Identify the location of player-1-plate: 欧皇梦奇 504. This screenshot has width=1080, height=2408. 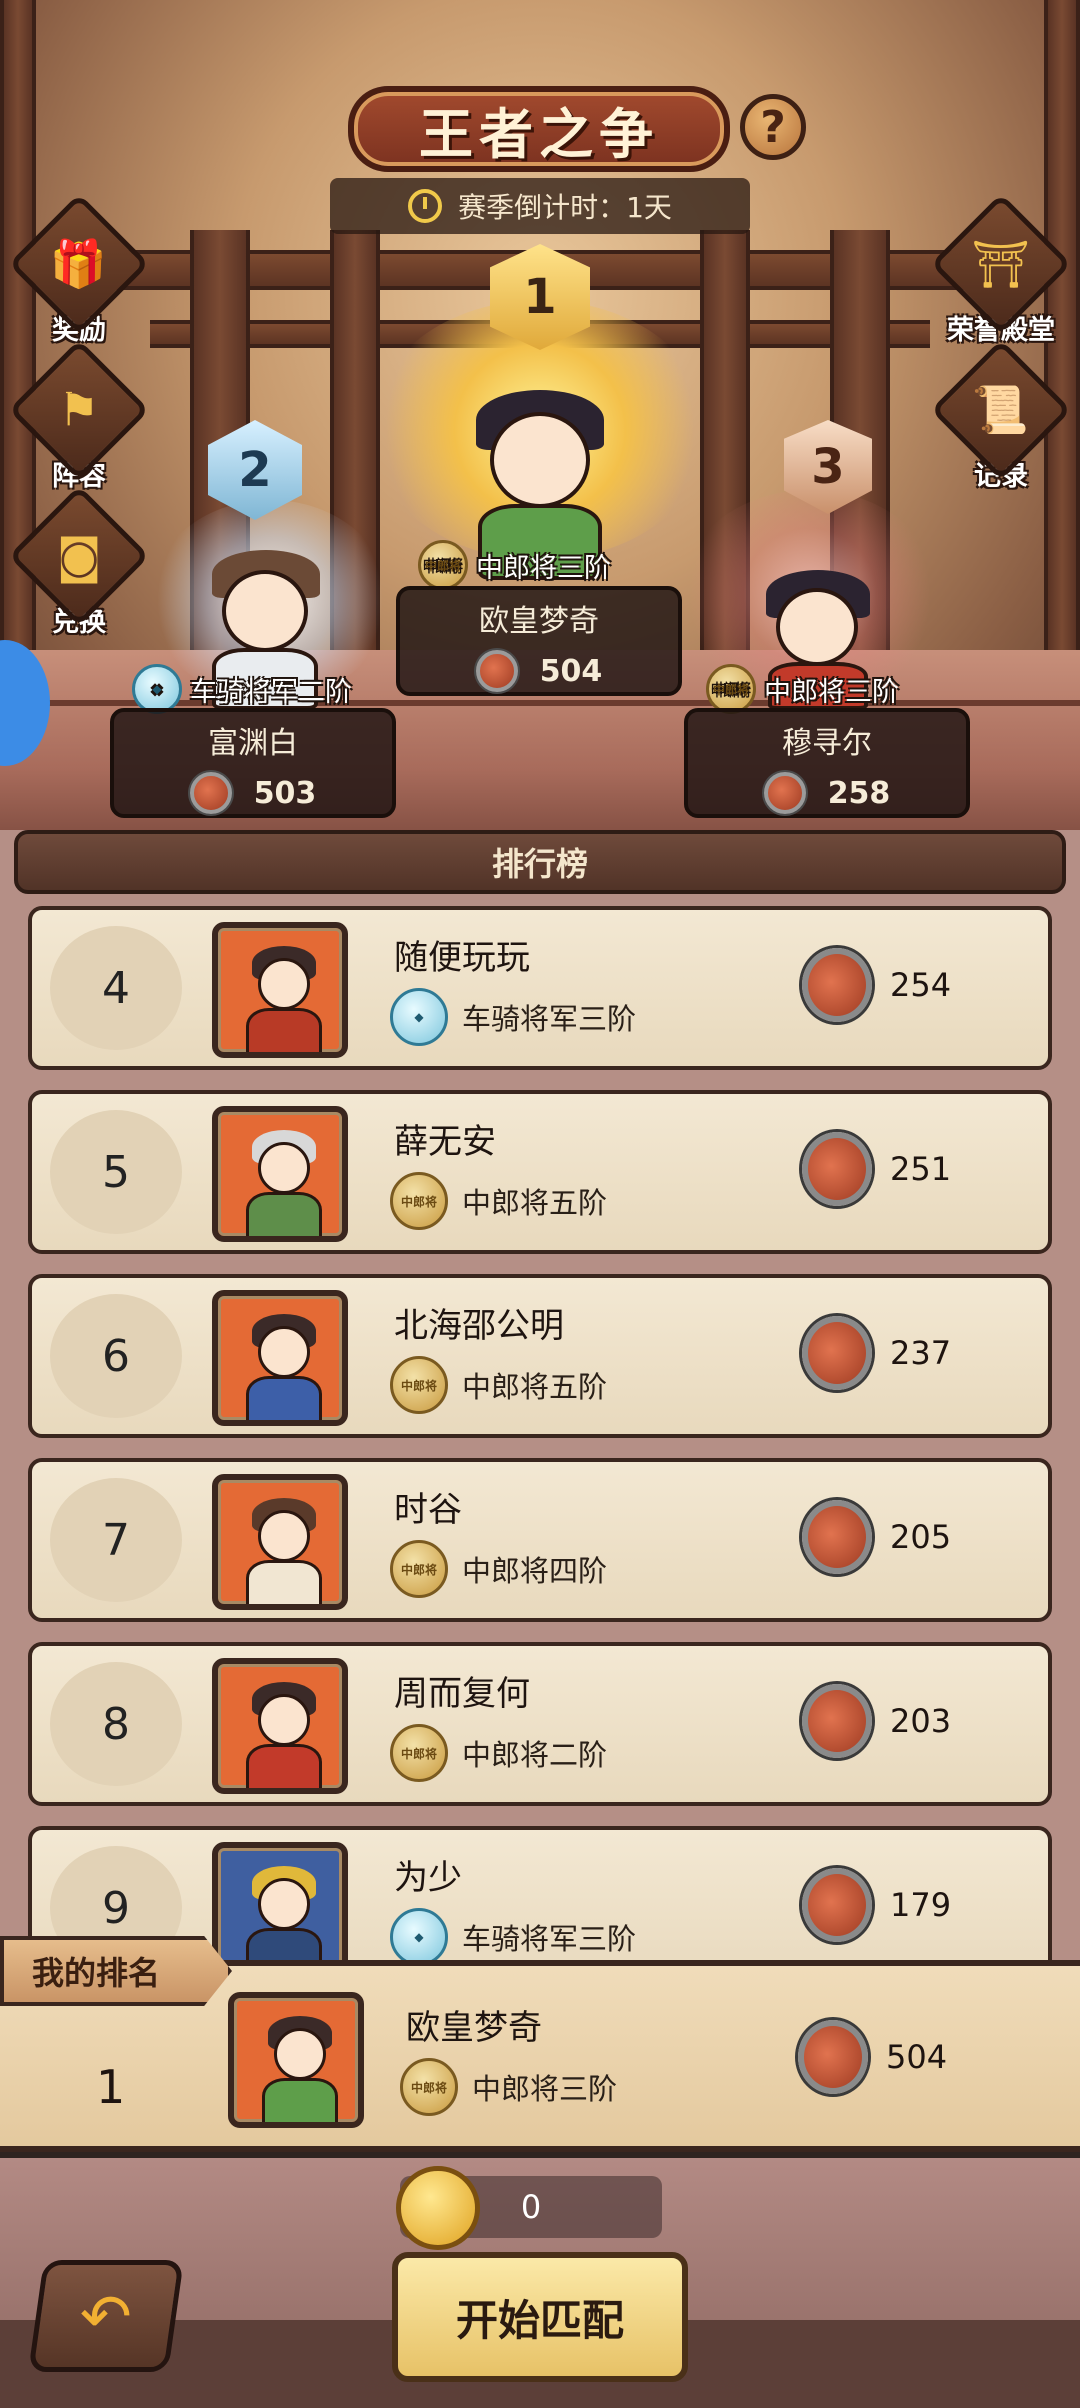
(539, 641).